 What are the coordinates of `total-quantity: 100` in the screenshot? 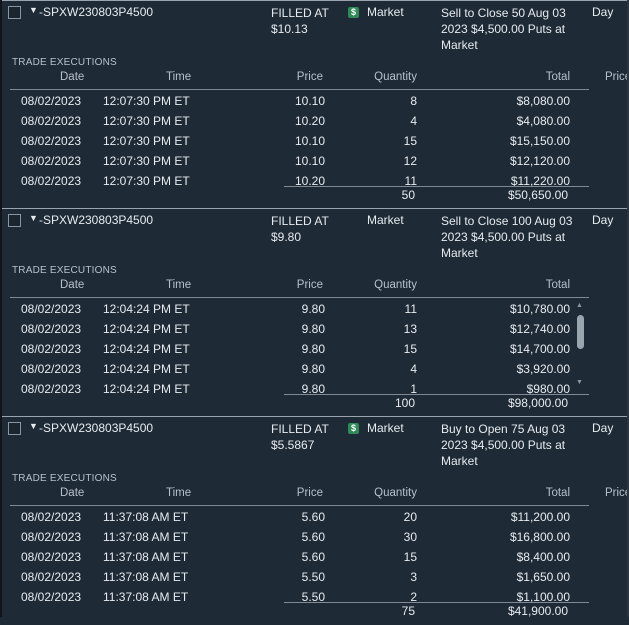 It's located at (404, 403).